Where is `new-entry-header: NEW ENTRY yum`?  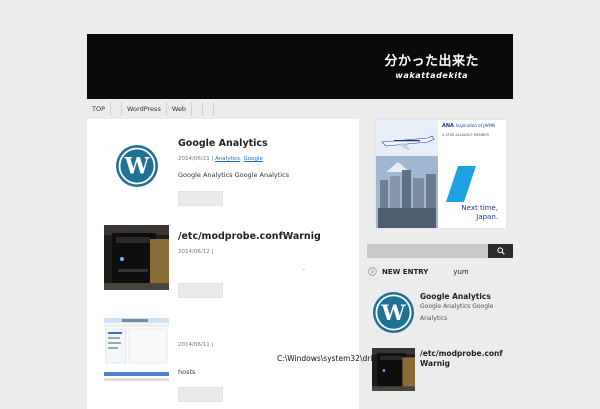 new-entry-header: NEW ENTRY yum is located at coordinates (418, 271).